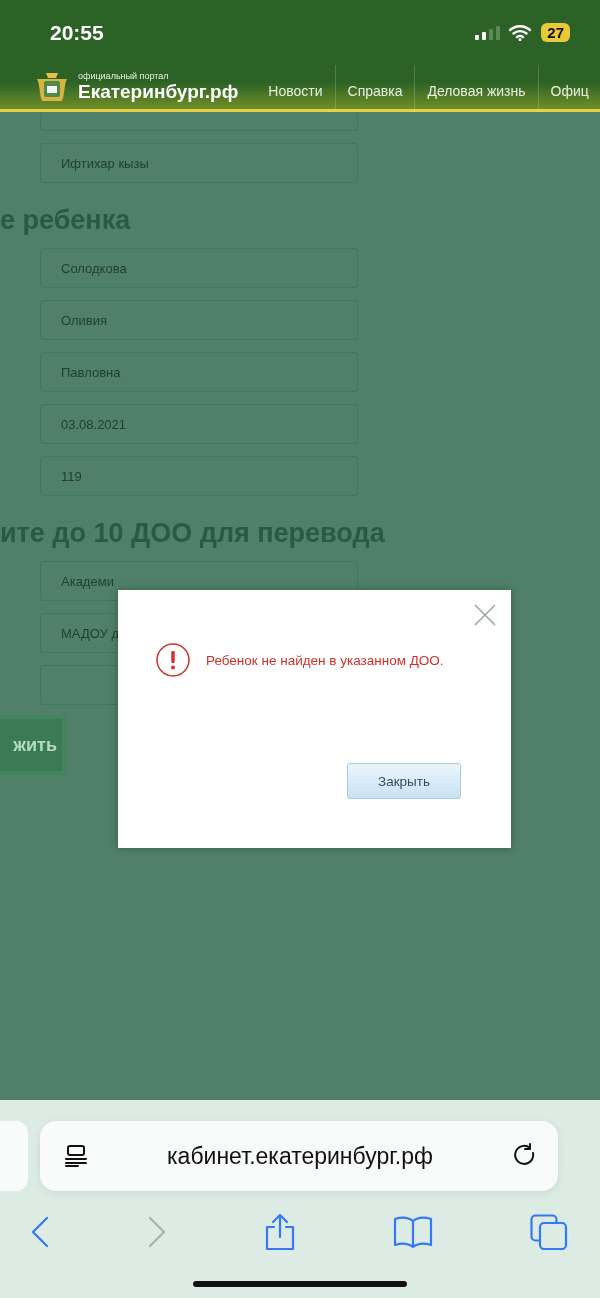 The width and height of the screenshot is (600, 1298). Describe the element at coordinates (476, 87) in the screenshot. I see `nav-link: Деловая жизнь` at that location.